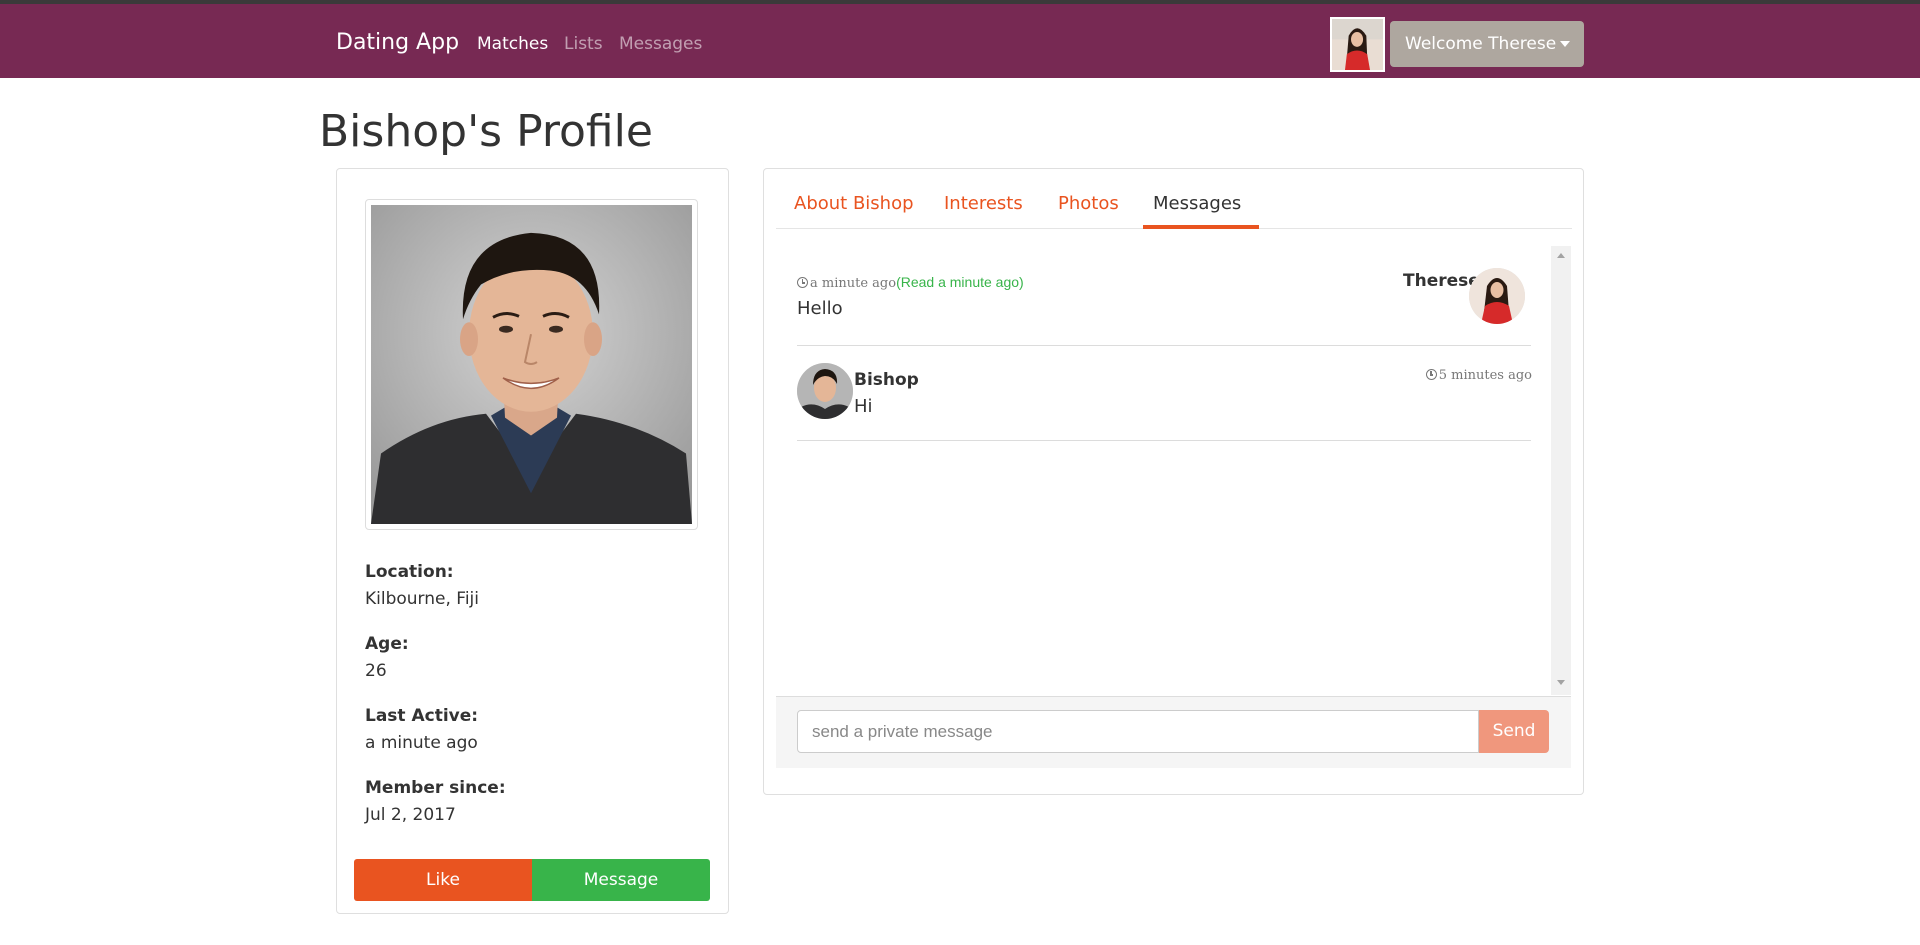 The height and width of the screenshot is (945, 1920). I want to click on last-active-label: Last Active:, so click(422, 716).